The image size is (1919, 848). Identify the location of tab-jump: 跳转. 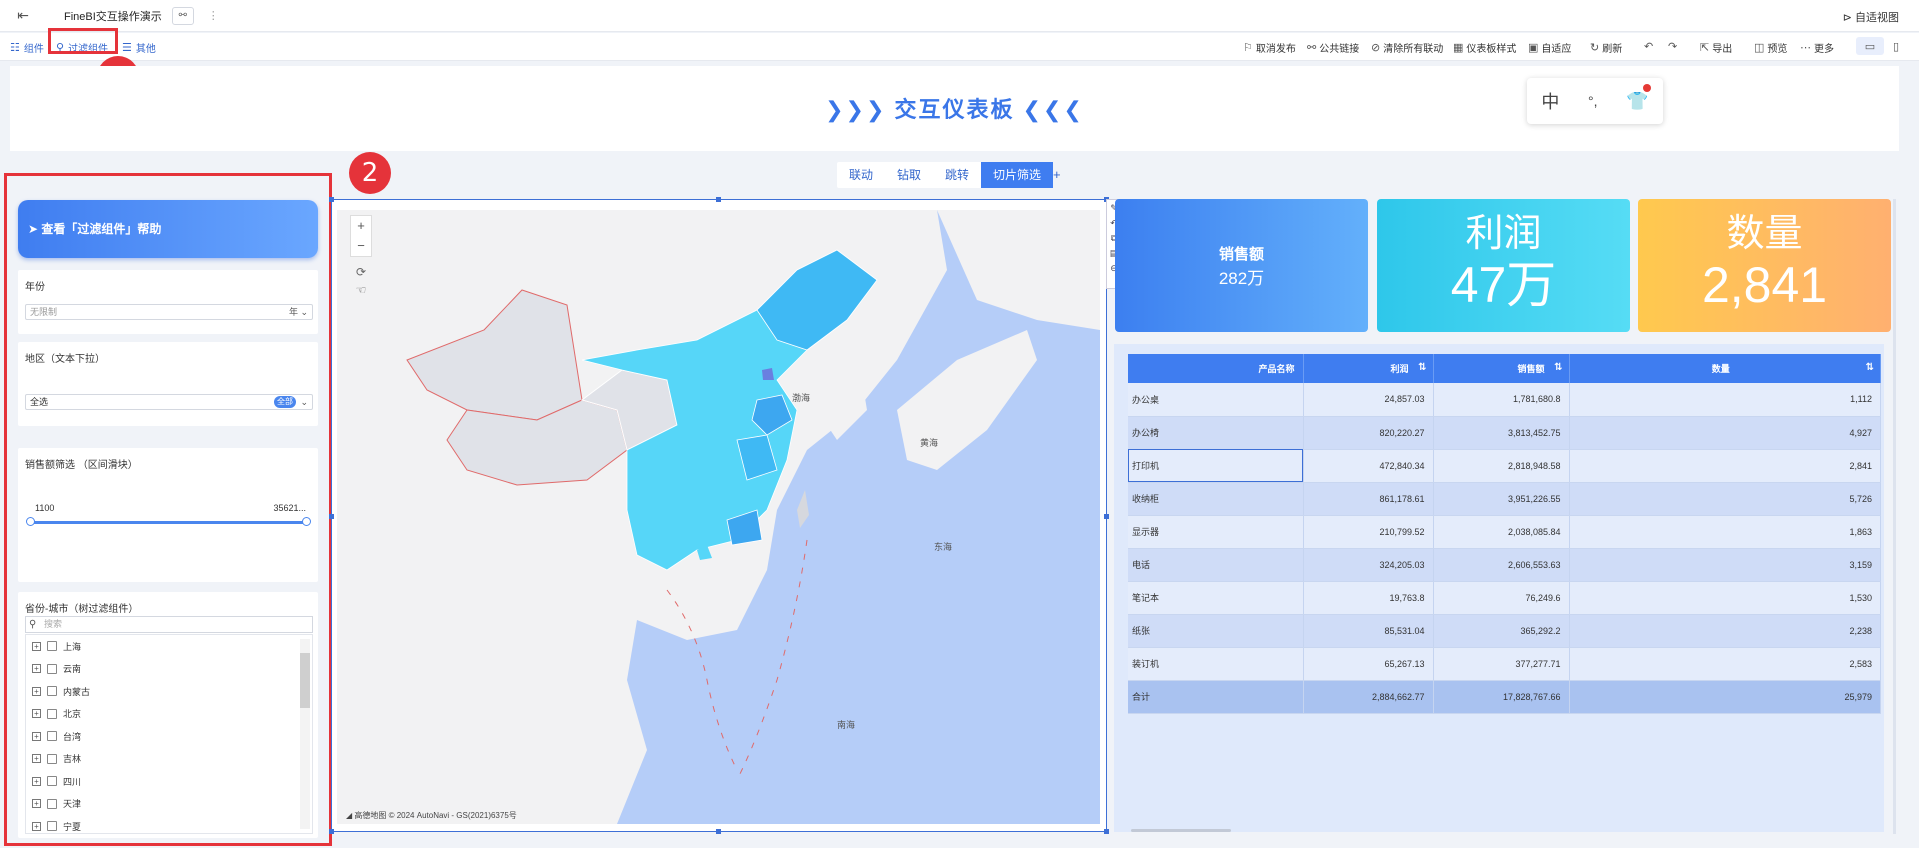
(957, 175).